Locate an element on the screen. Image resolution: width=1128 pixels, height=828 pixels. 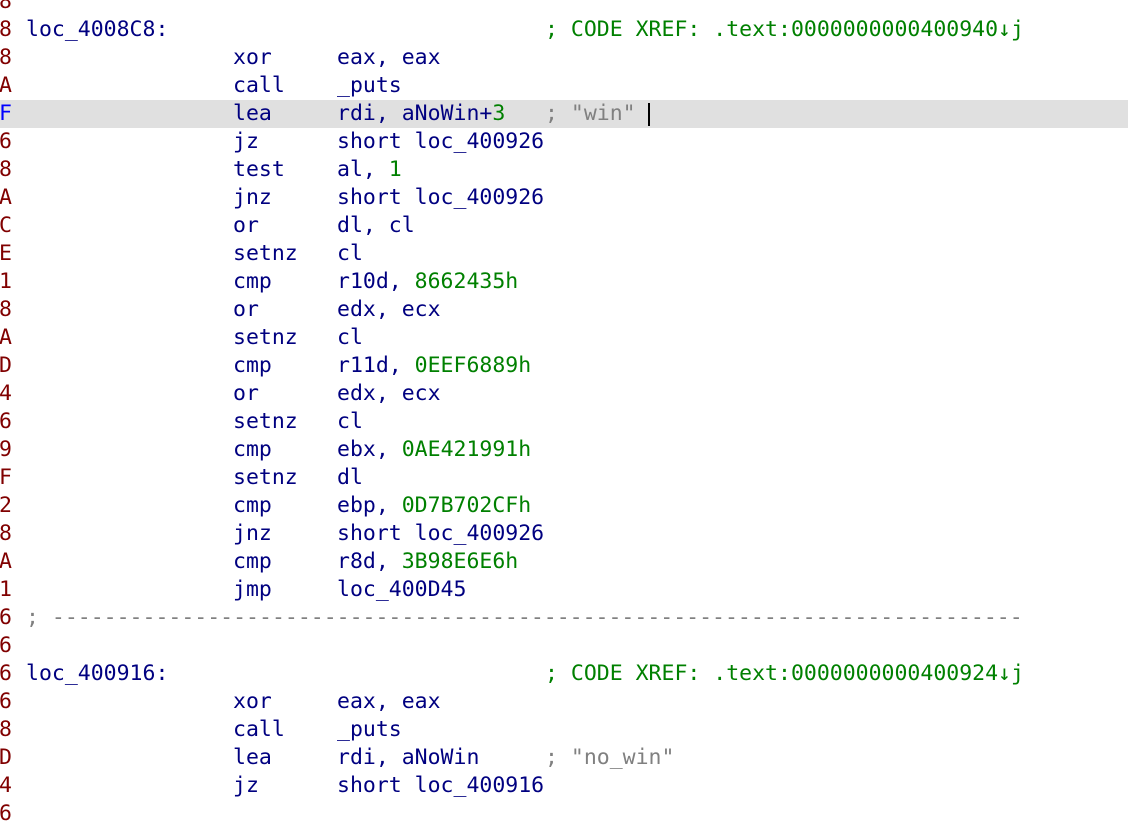
instruction-line: 1 cmp r10d, 8662435h is located at coordinates (564, 282).